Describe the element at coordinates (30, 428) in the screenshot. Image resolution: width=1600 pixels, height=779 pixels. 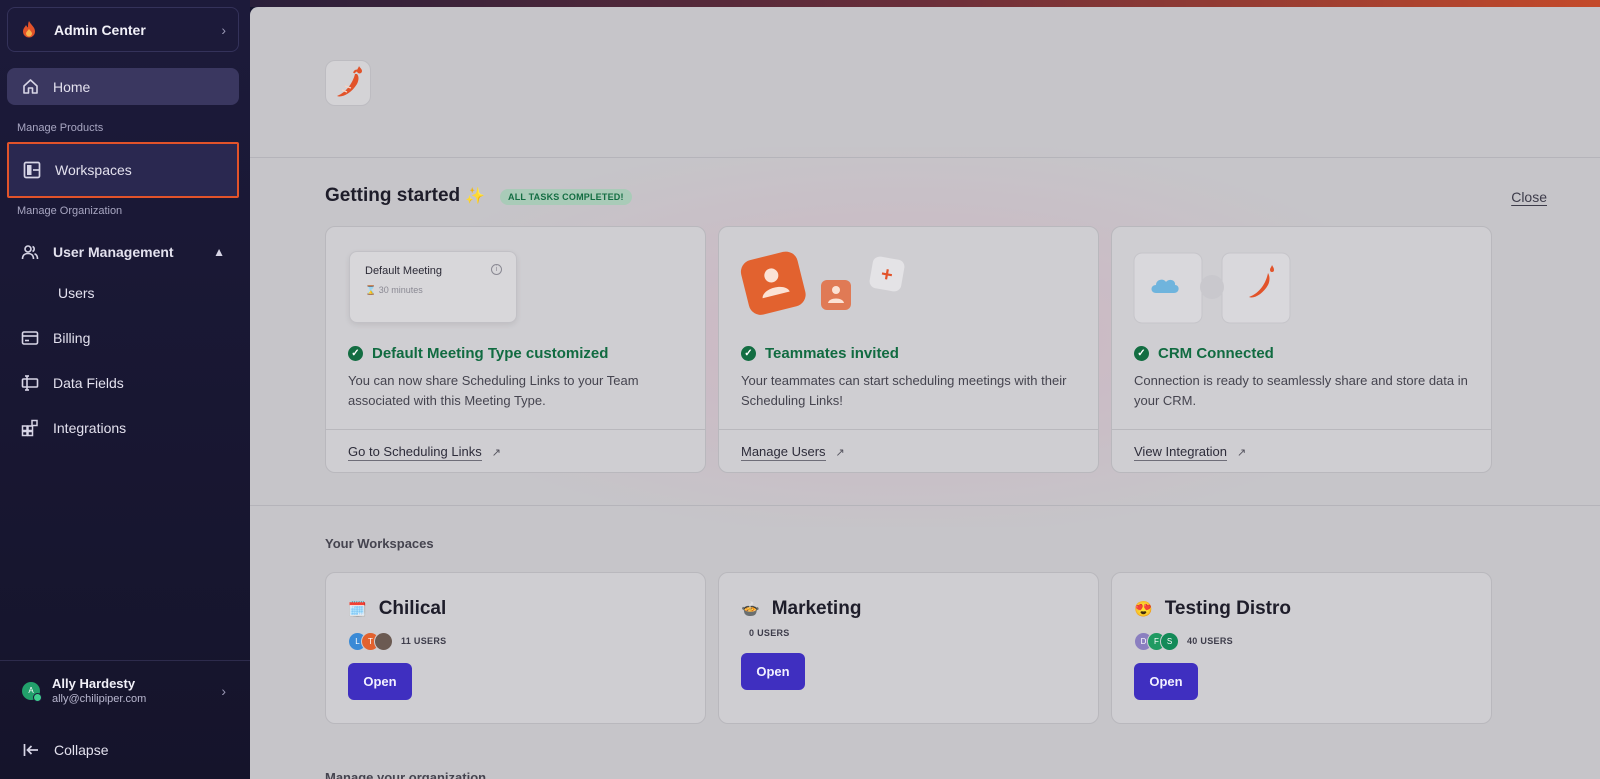
I see `integrations-icon` at that location.